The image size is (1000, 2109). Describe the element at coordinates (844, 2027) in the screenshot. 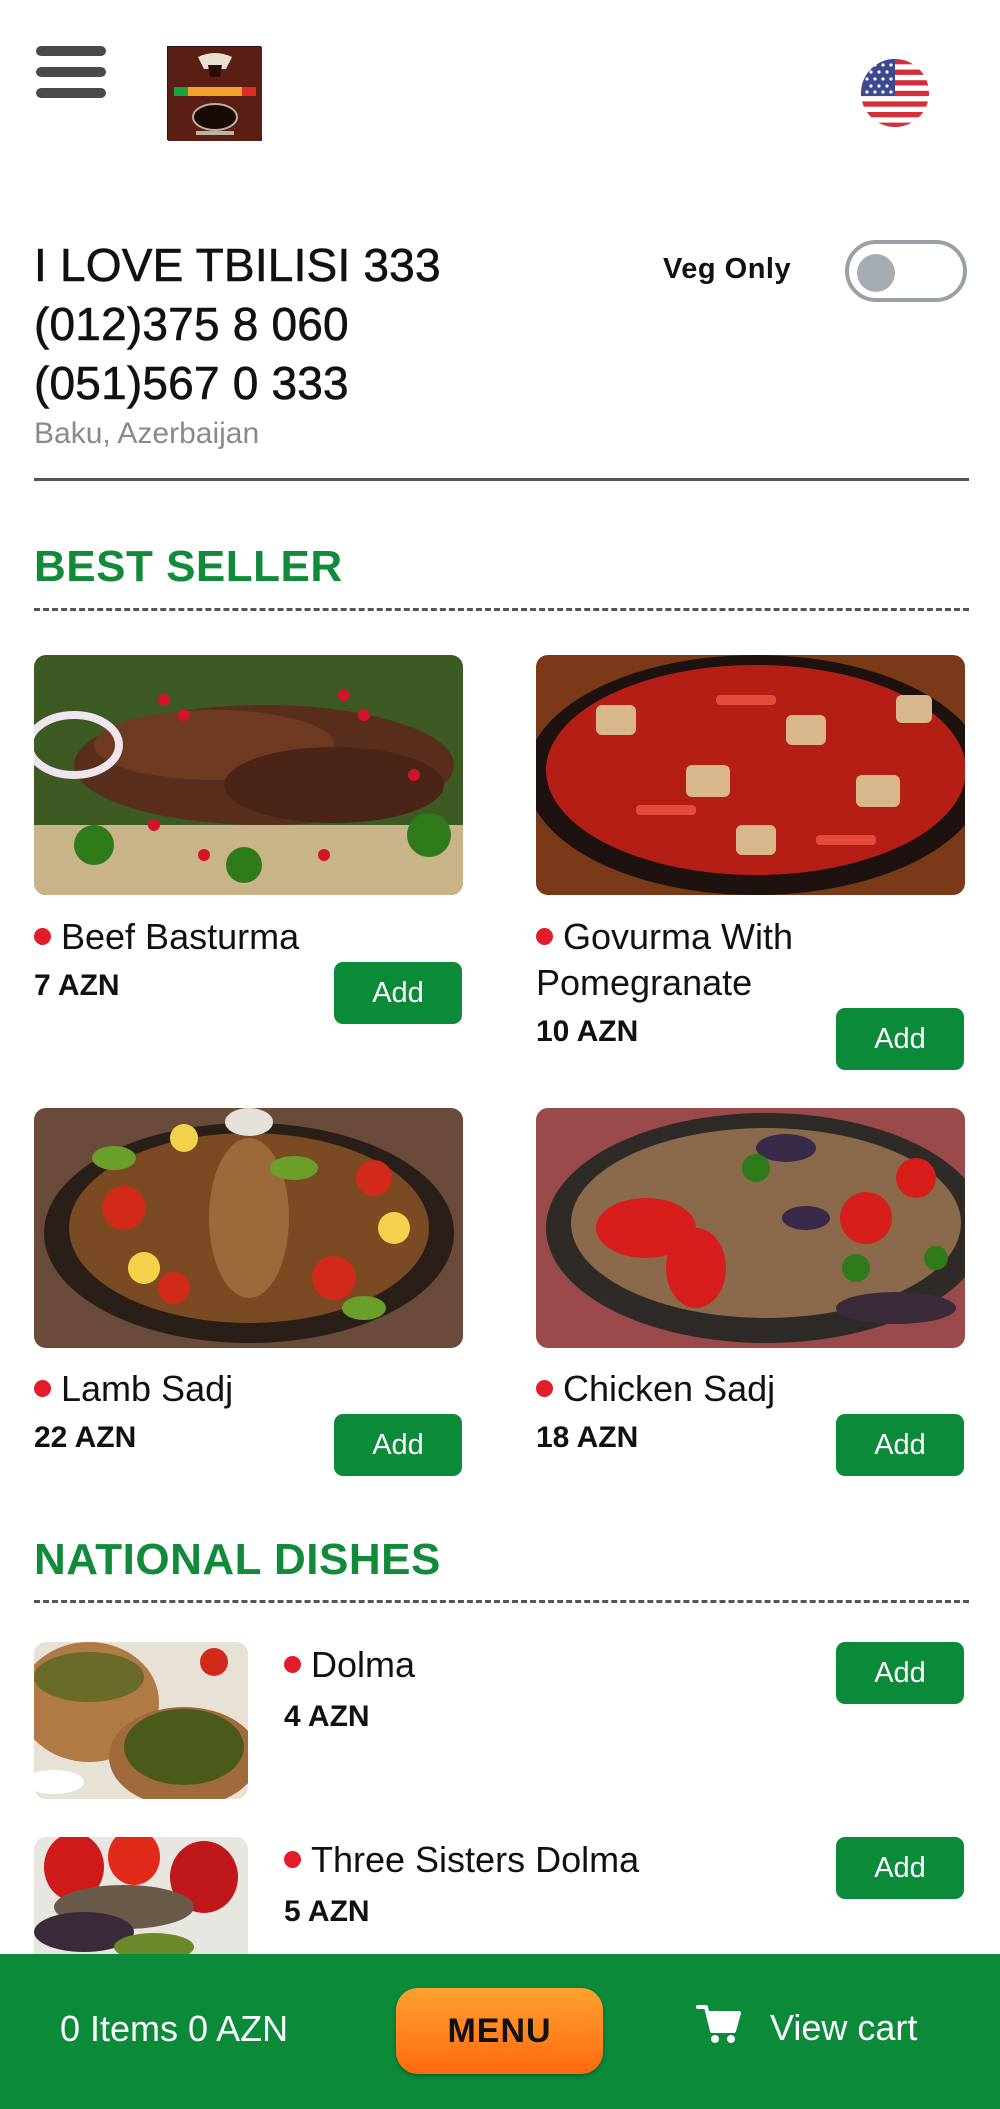

I see `view-cart-label: View cart` at that location.